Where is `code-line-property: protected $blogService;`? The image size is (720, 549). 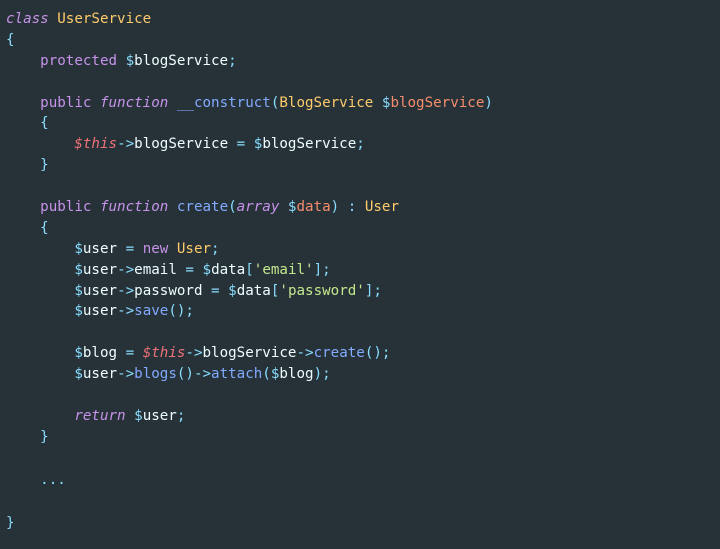 code-line-property: protected $blogService; is located at coordinates (363, 61).